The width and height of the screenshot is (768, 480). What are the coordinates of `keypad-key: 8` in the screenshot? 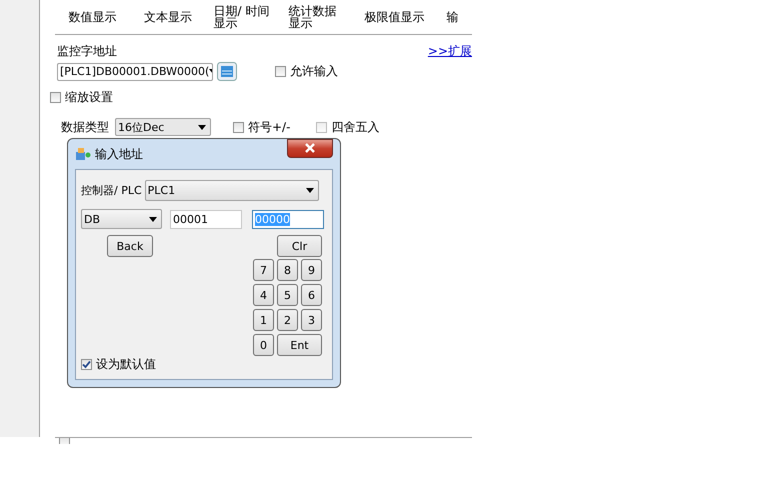 It's located at (287, 270).